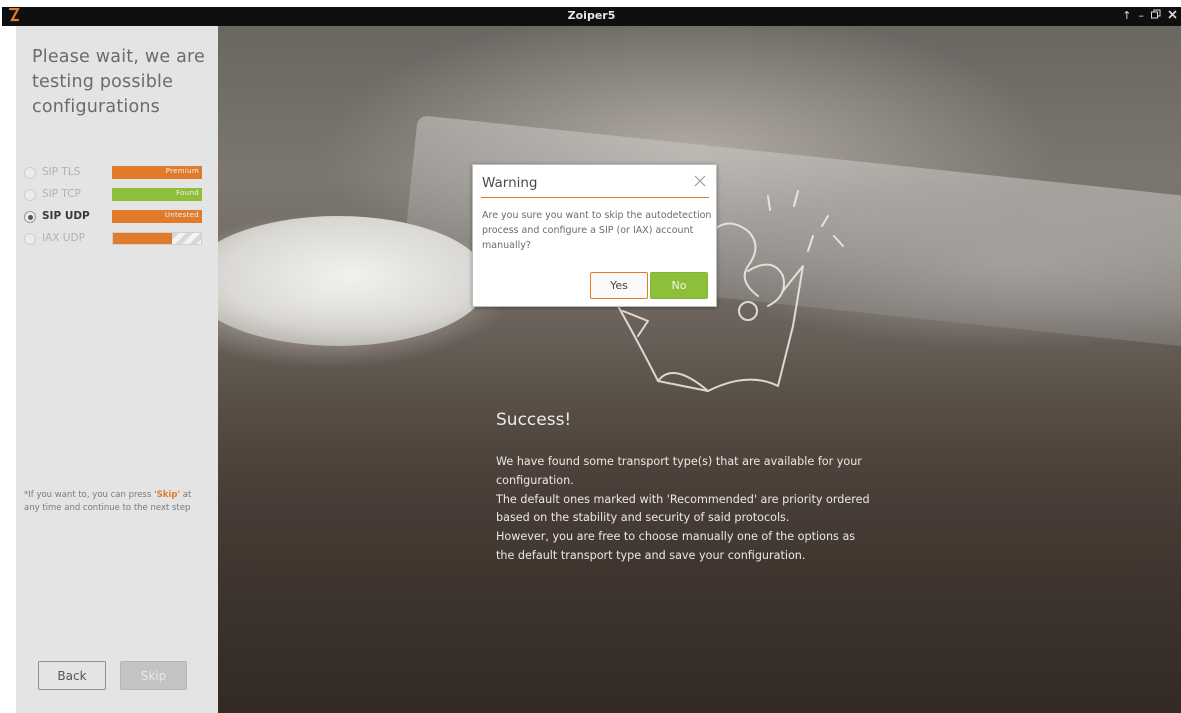 This screenshot has height=713, width=1181. Describe the element at coordinates (153, 675) in the screenshot. I see `skip-button: Skip` at that location.